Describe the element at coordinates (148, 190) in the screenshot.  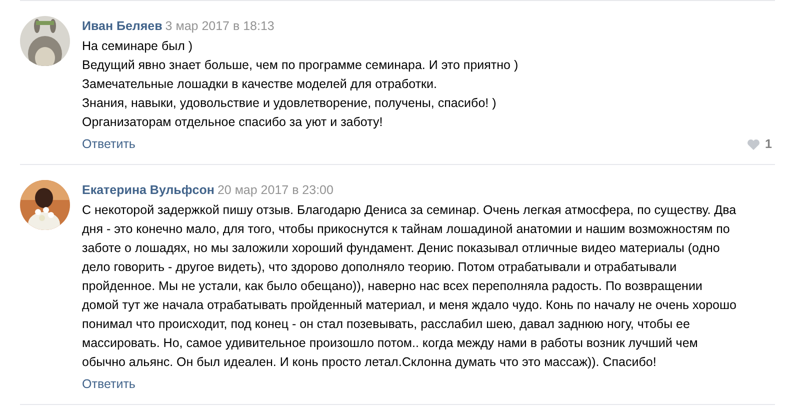
I see `author-name: Екатерина Вульфсон` at that location.